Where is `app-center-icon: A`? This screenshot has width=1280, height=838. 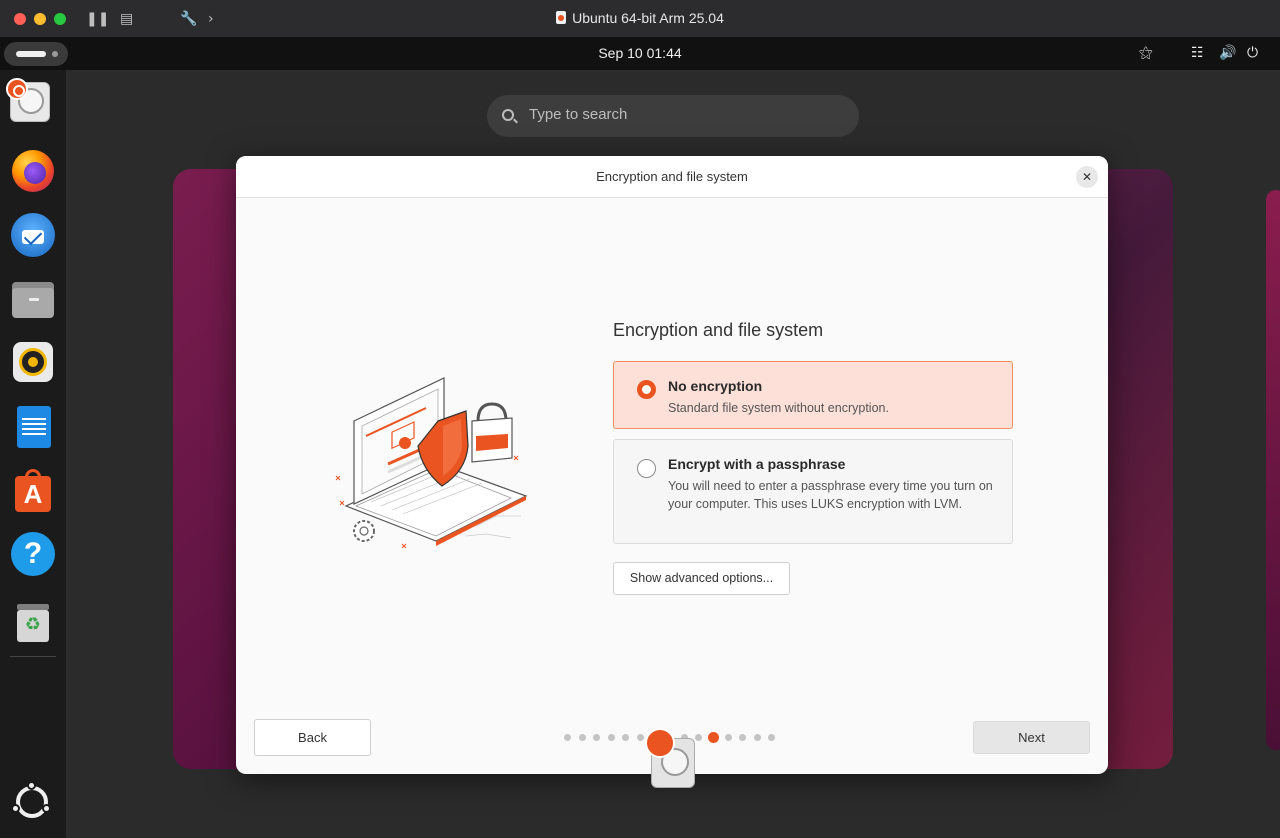 app-center-icon: A is located at coordinates (33, 490).